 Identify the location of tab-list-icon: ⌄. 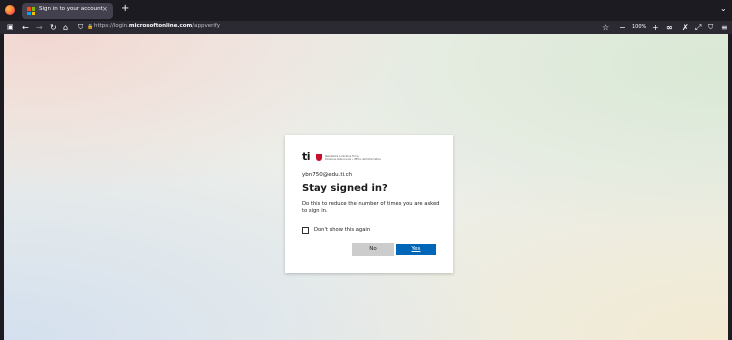
(723, 8).